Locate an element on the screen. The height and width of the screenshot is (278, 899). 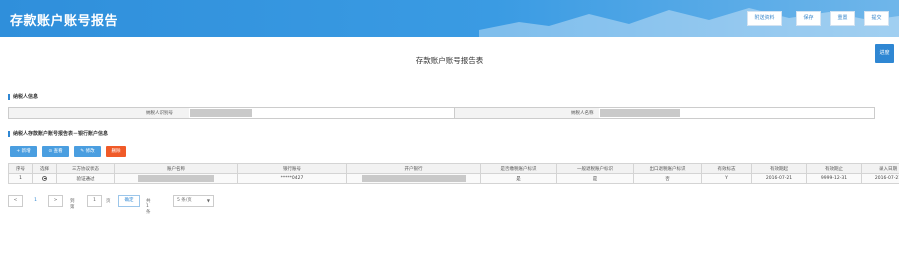
app-header: 存款账户账号报告 附送资料 保存 重置 提交 is located at coordinates (449, 18).